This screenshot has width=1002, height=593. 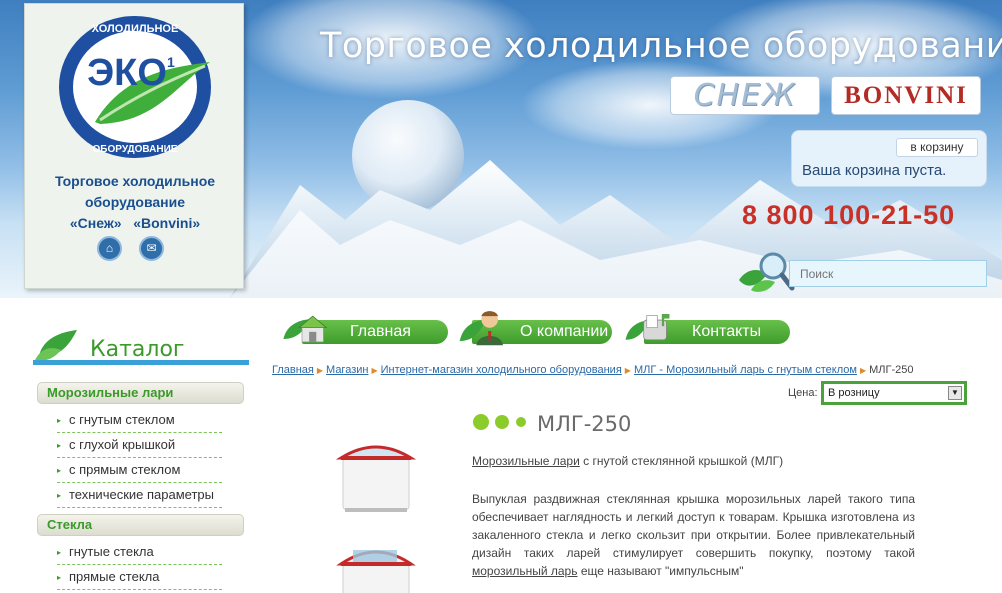 What do you see at coordinates (305, 329) in the screenshot?
I see `house-icon` at bounding box center [305, 329].